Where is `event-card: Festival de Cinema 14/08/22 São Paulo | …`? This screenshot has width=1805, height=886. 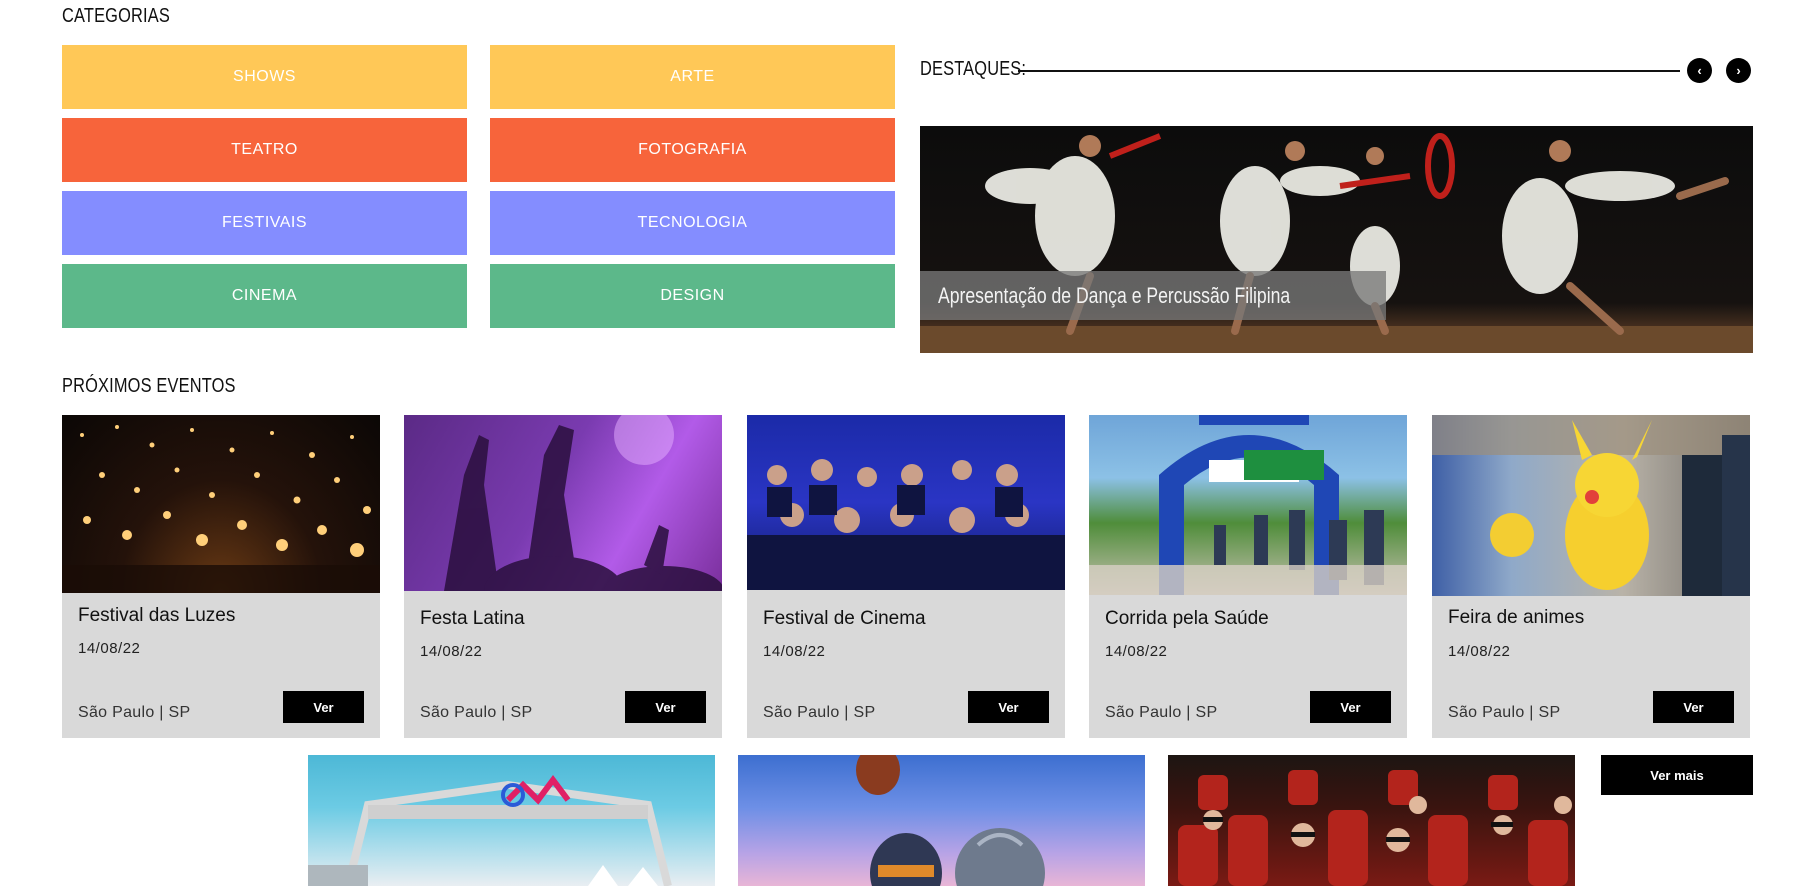
event-card: Festival de Cinema 14/08/22 São Paulo | … is located at coordinates (906, 576).